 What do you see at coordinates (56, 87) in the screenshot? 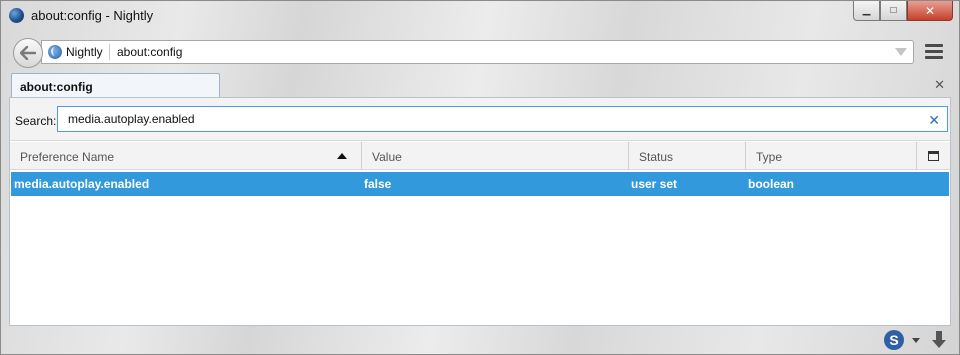
I see `tab-label: about:config` at bounding box center [56, 87].